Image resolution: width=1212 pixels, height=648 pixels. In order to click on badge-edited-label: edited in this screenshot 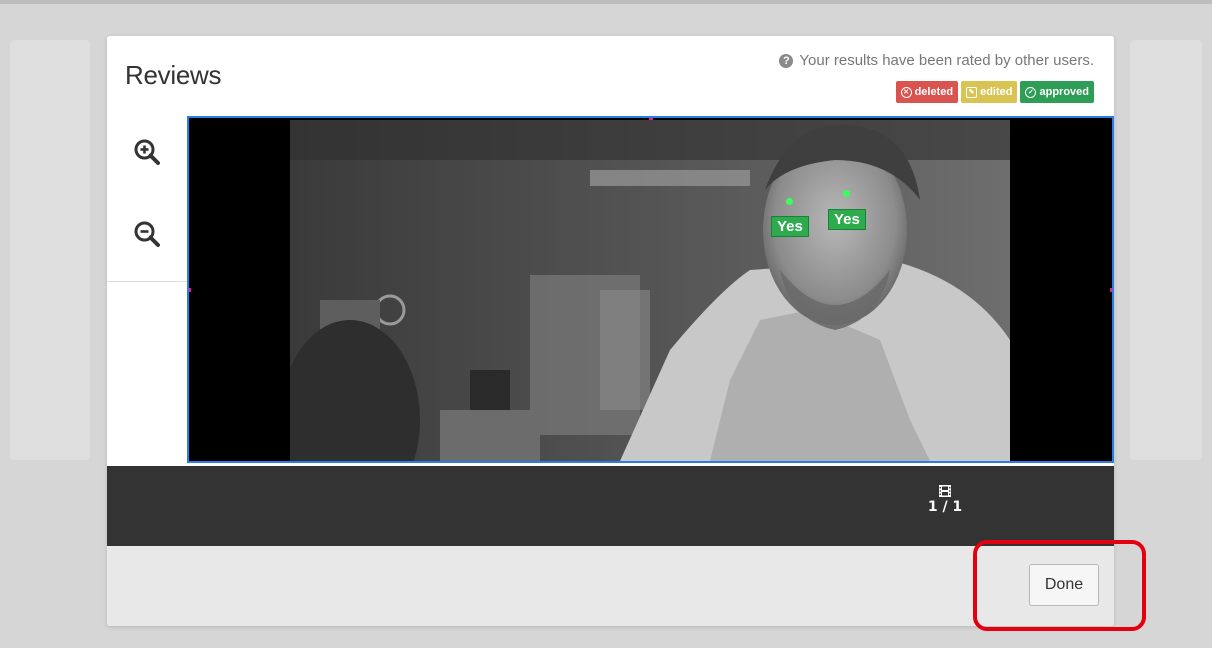, I will do `click(996, 92)`.